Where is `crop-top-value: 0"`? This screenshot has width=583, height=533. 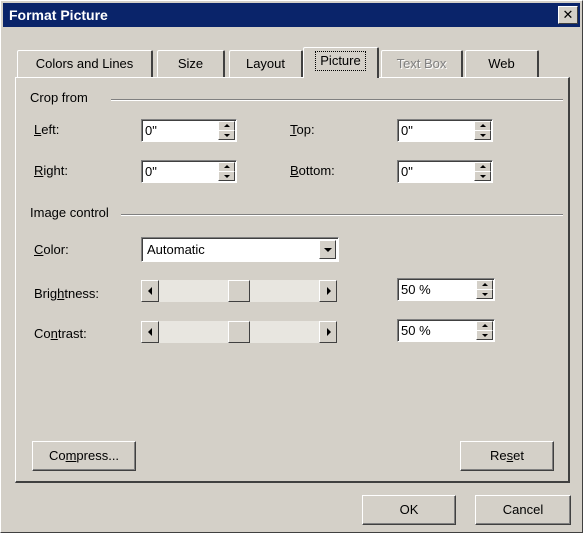
crop-top-value: 0" is located at coordinates (407, 130).